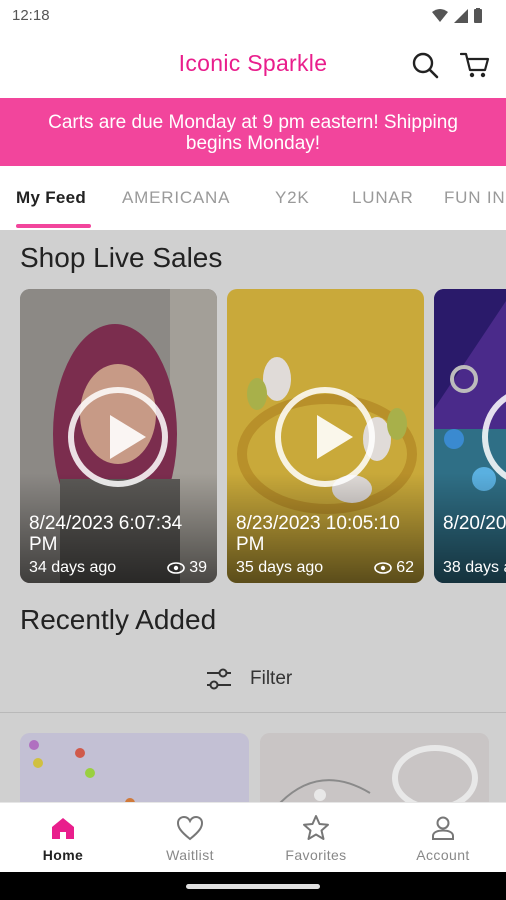  Describe the element at coordinates (316, 855) in the screenshot. I see `nav-favorites-label: Favorites` at that location.